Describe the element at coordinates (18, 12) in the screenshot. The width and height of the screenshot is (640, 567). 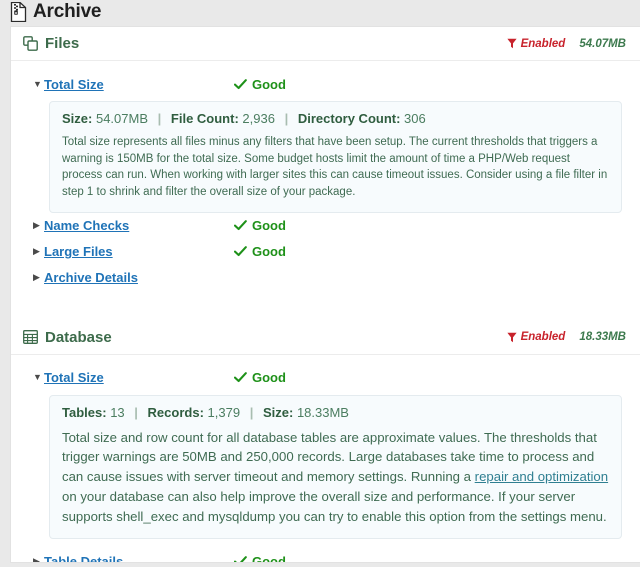
I see `file-archive-icon` at that location.